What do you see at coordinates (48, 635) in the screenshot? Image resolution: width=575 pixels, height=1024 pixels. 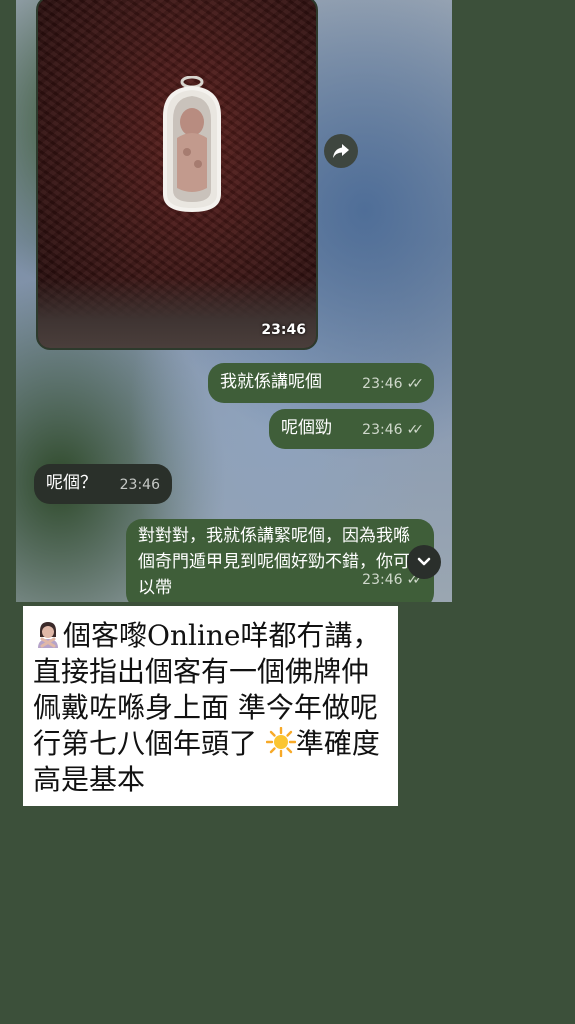 I see `person-gesturing-no-icon` at bounding box center [48, 635].